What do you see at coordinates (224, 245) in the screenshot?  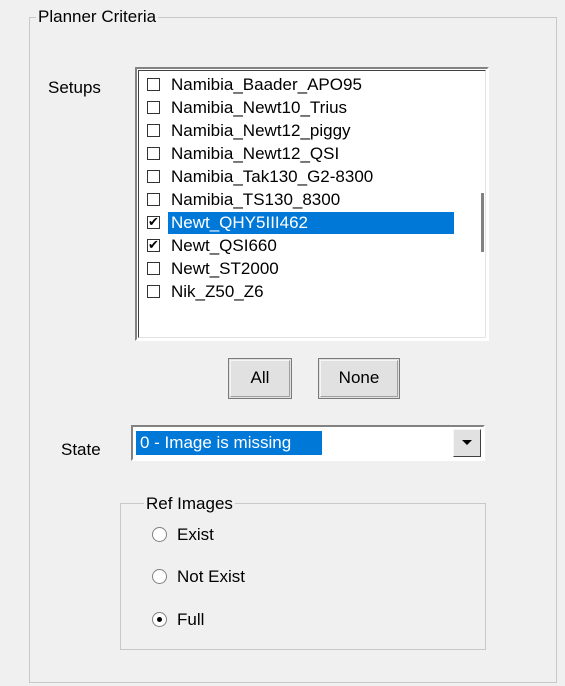 I see `setup-label: Newt_QSI660` at bounding box center [224, 245].